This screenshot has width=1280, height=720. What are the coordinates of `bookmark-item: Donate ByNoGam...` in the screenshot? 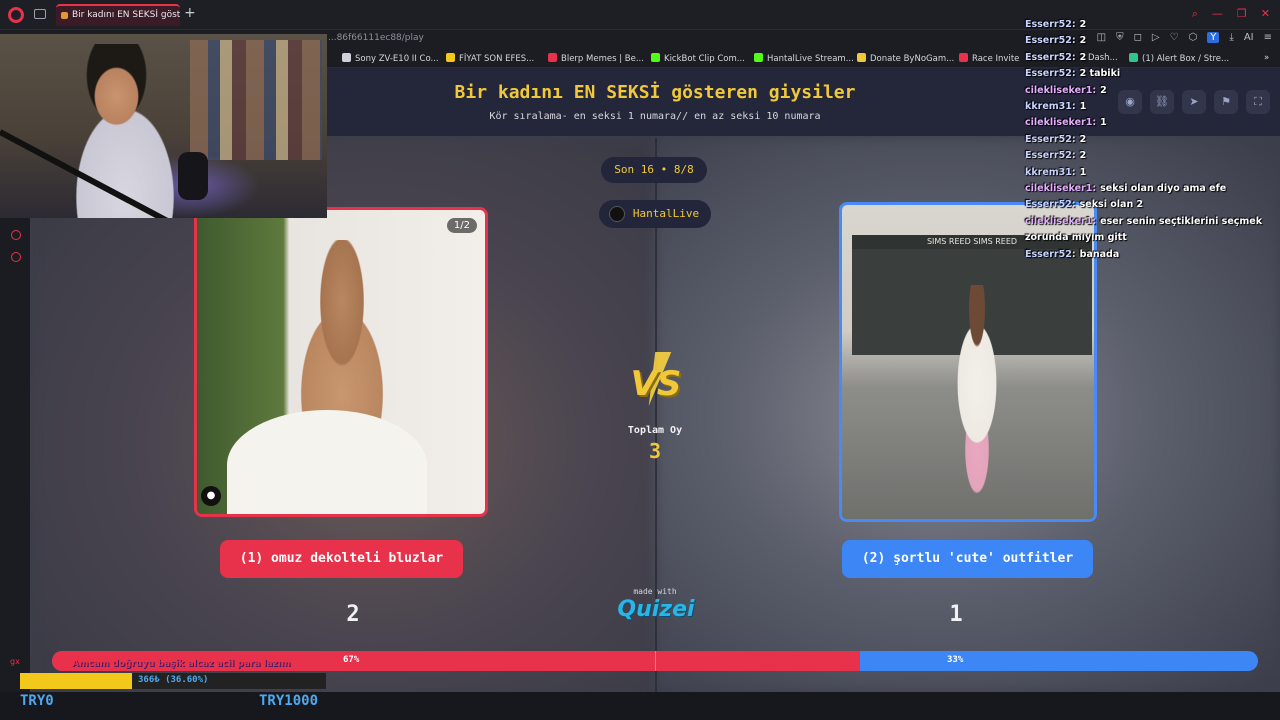 It's located at (905, 58).